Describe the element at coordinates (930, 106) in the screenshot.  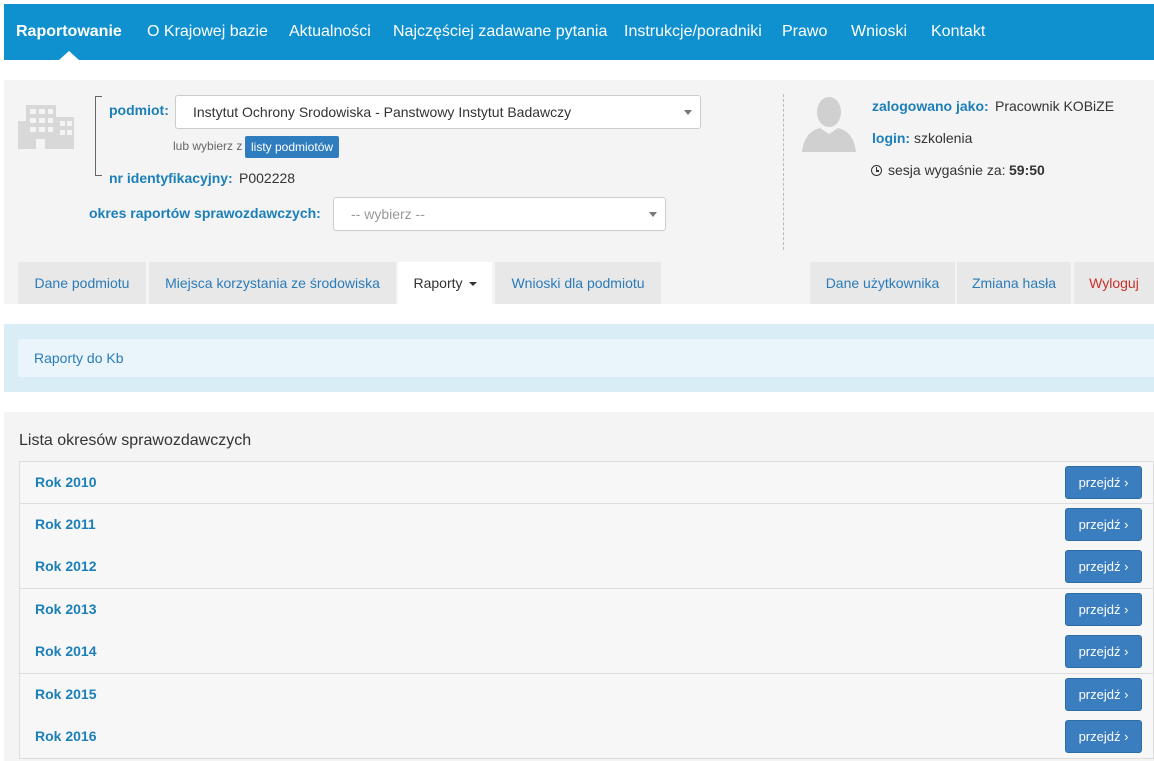
I see `logged-as-label: zalogowano jako:` at that location.